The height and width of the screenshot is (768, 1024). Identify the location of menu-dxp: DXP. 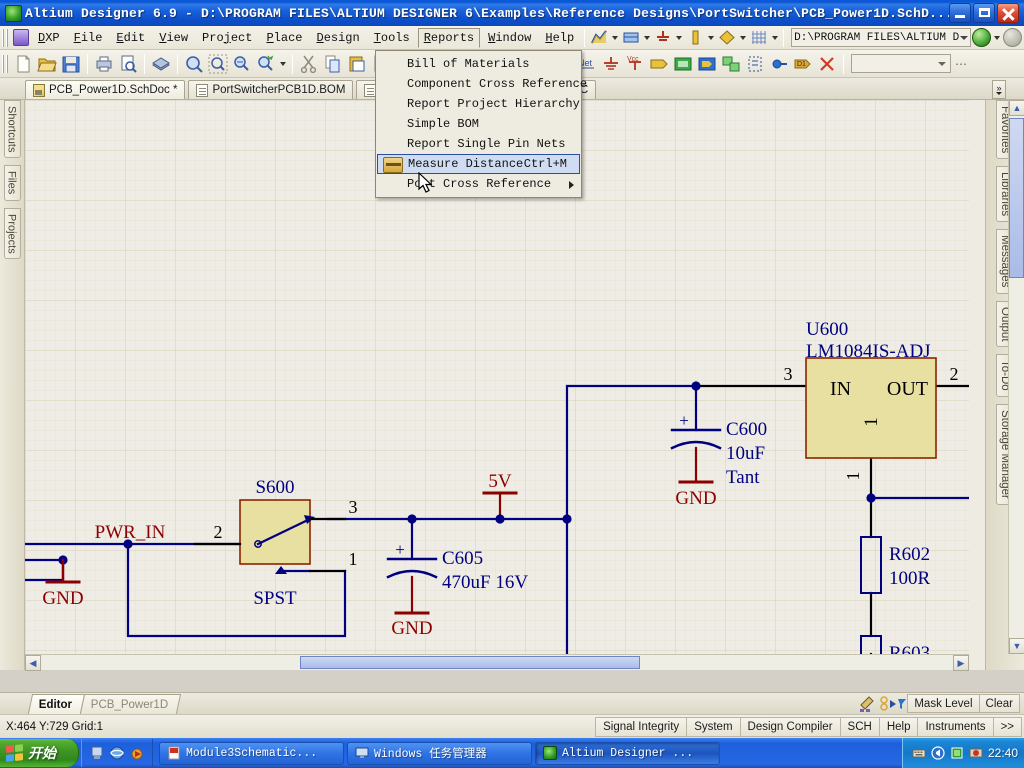
(49, 38).